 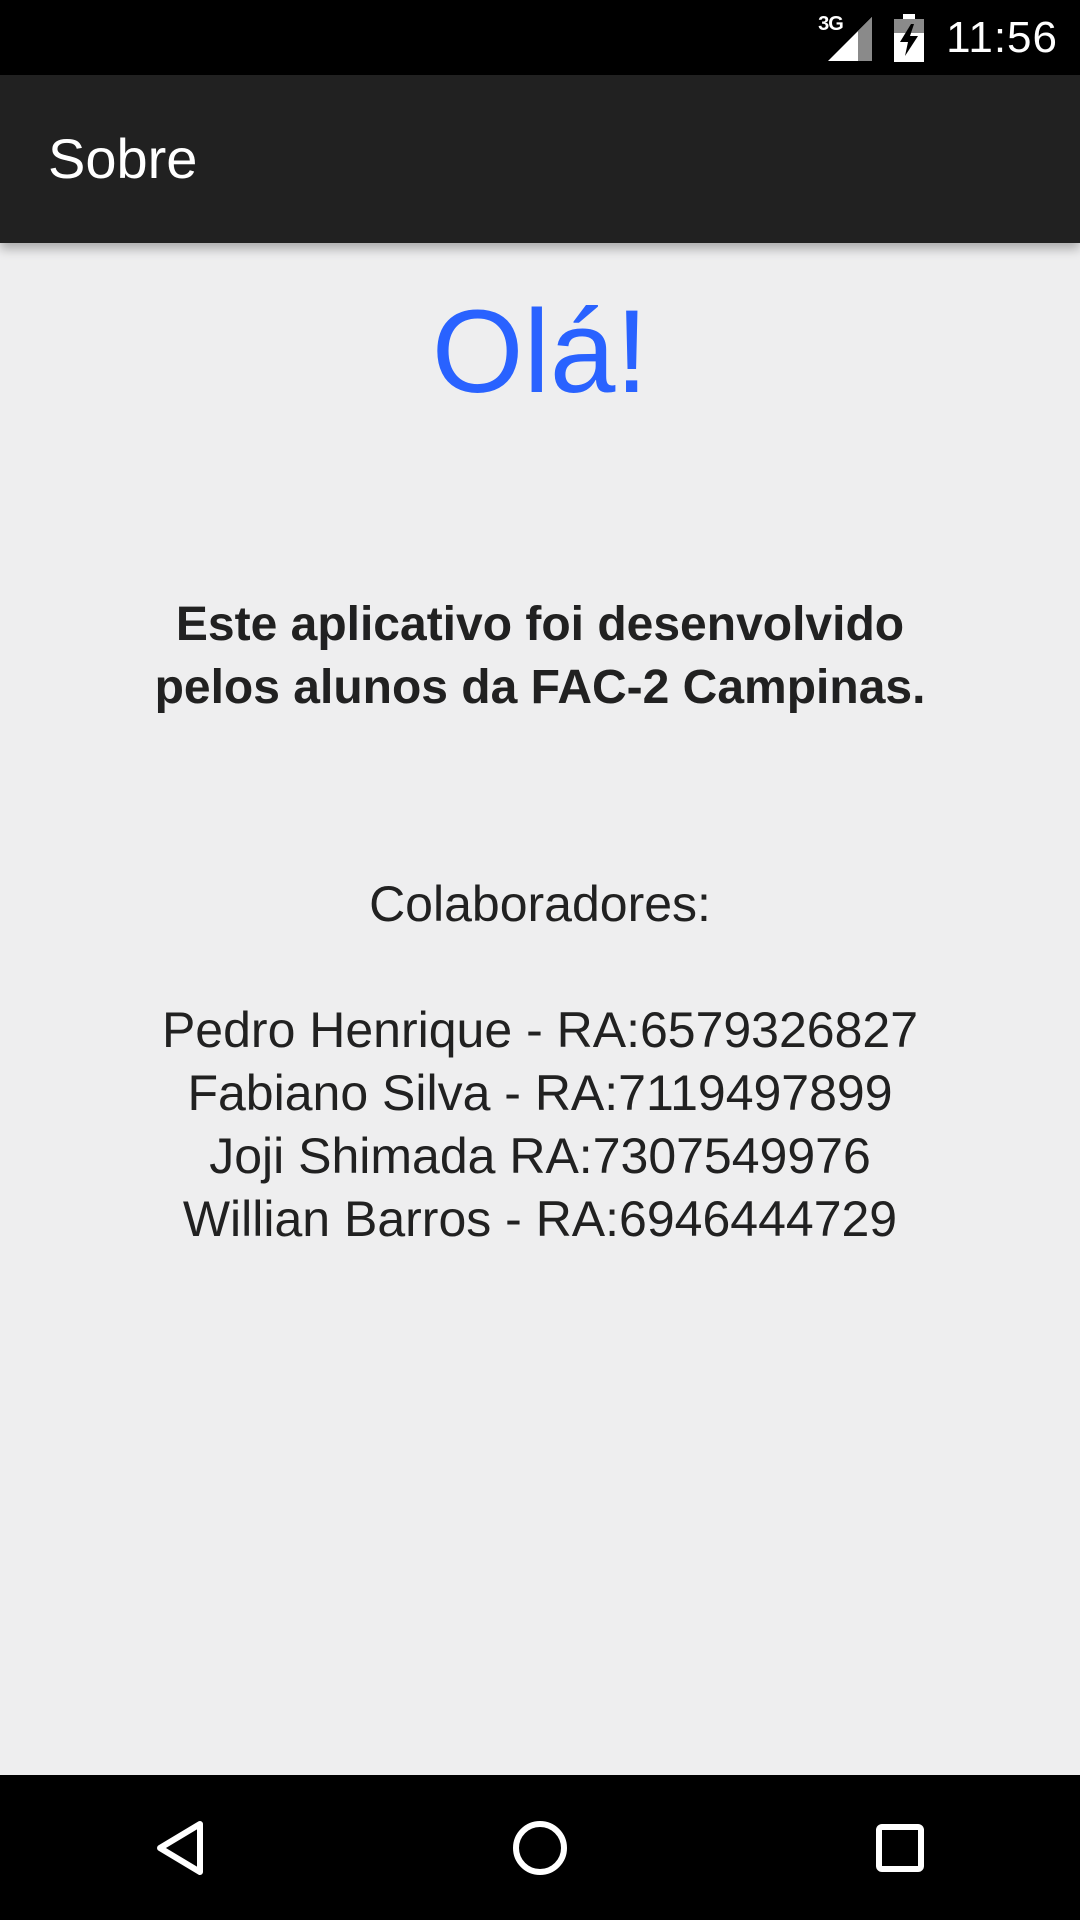 I want to click on app-bar: Sobre, so click(x=540, y=159).